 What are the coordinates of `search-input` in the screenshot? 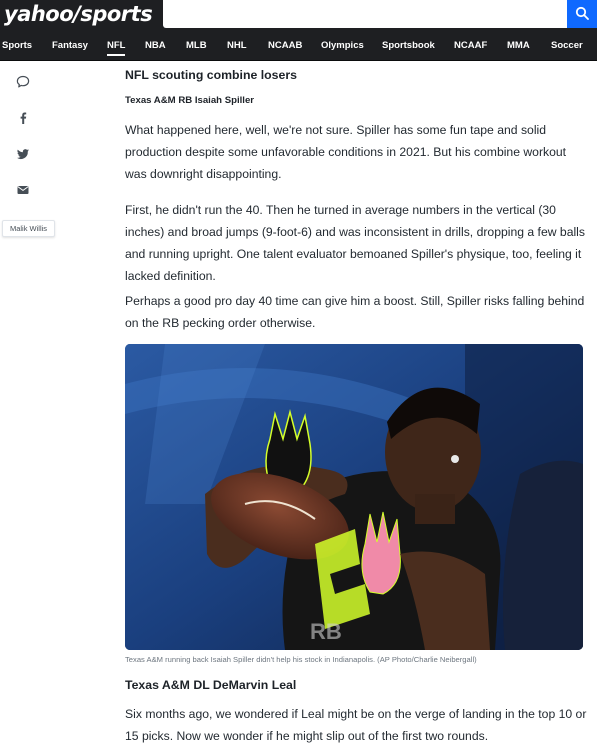 It's located at (365, 14).